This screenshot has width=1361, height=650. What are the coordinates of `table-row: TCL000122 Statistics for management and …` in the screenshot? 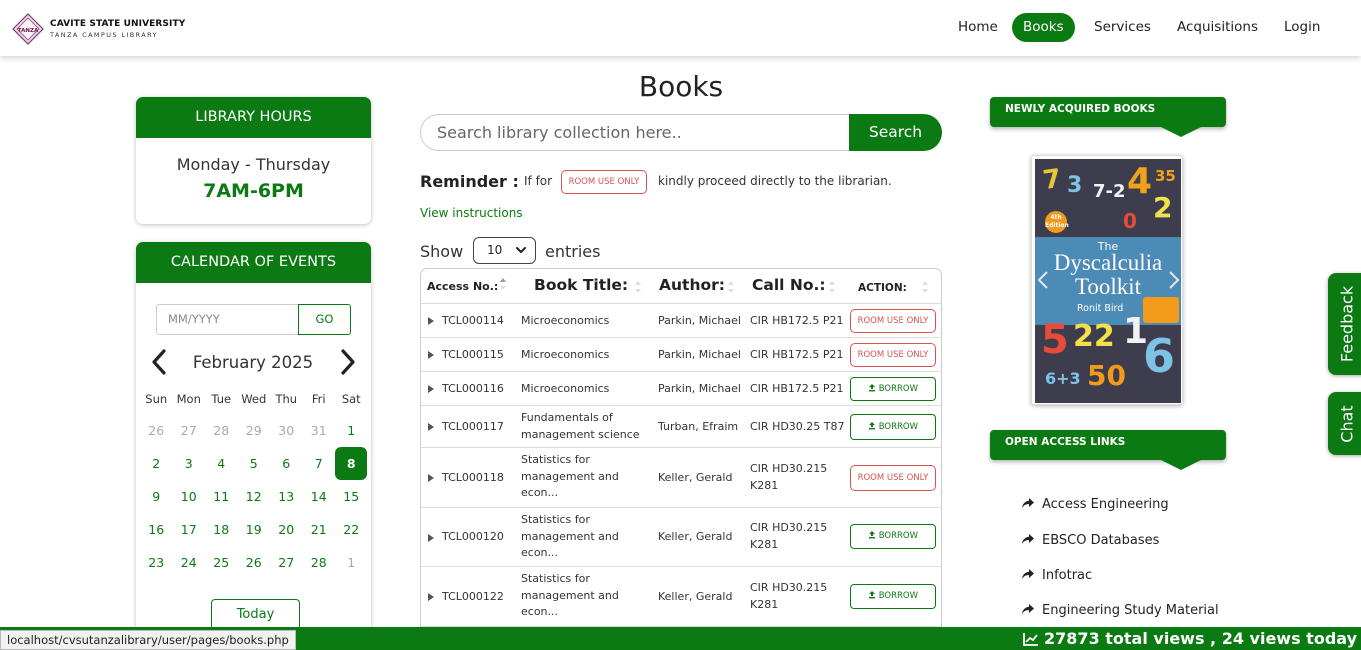 It's located at (681, 597).